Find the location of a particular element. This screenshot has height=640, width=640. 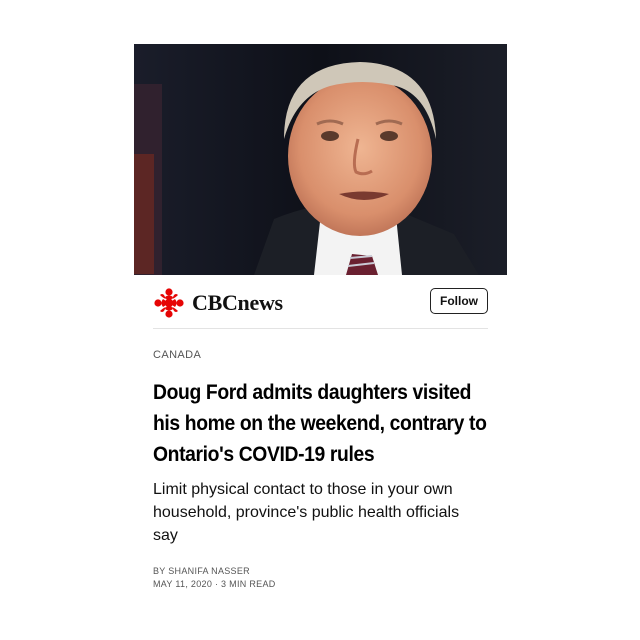

cbc-gem-icon is located at coordinates (169, 303).